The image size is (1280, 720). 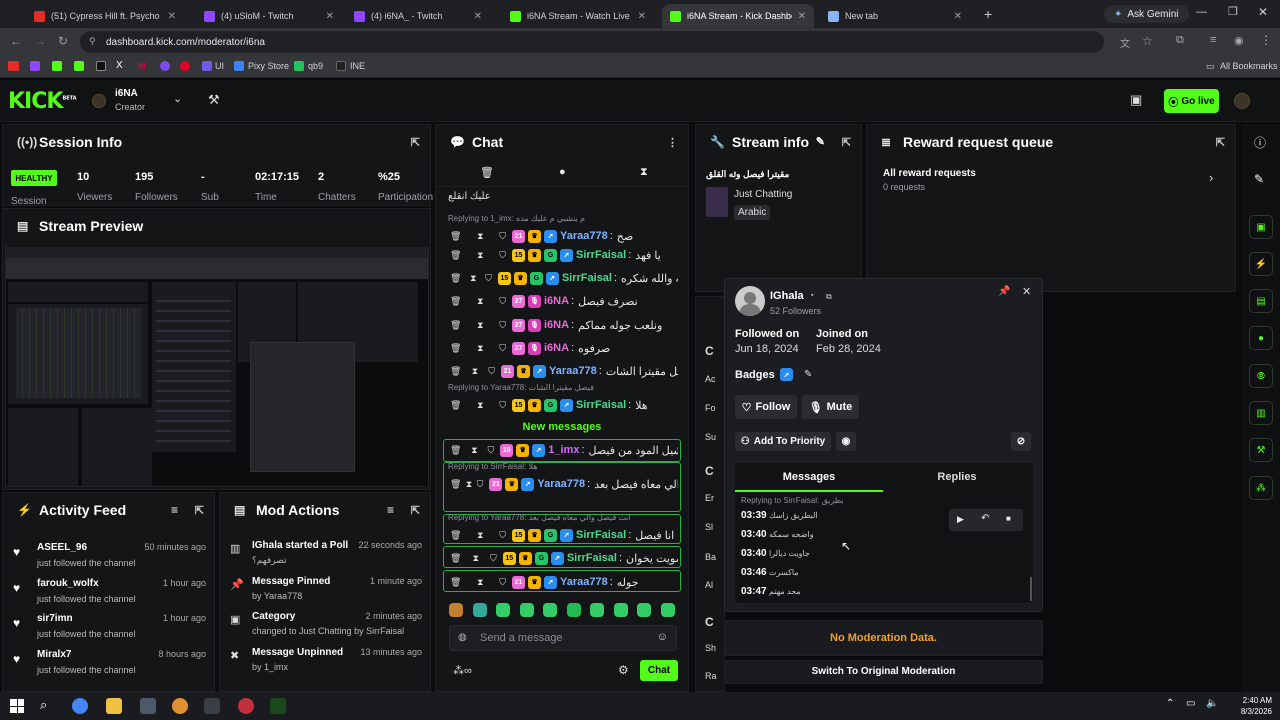 I want to click on doc-icon: ▤, so click(x=1261, y=301).